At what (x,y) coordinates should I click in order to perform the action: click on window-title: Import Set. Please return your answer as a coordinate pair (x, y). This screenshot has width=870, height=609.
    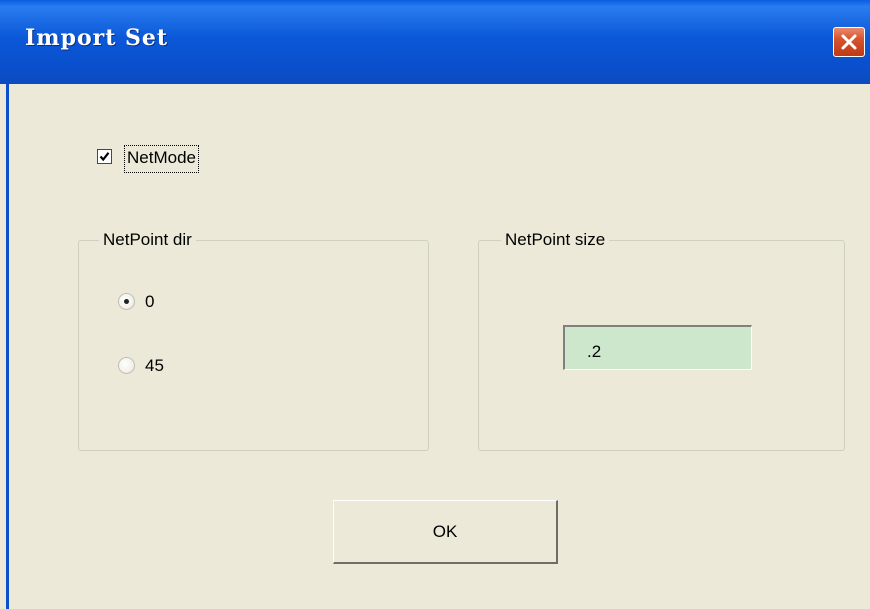
    Looking at the image, I should click on (97, 38).